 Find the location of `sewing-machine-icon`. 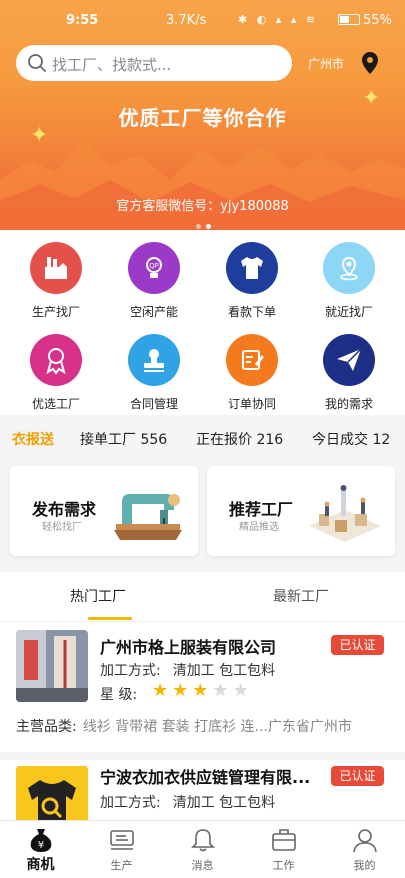

sewing-machine-icon is located at coordinates (148, 517).